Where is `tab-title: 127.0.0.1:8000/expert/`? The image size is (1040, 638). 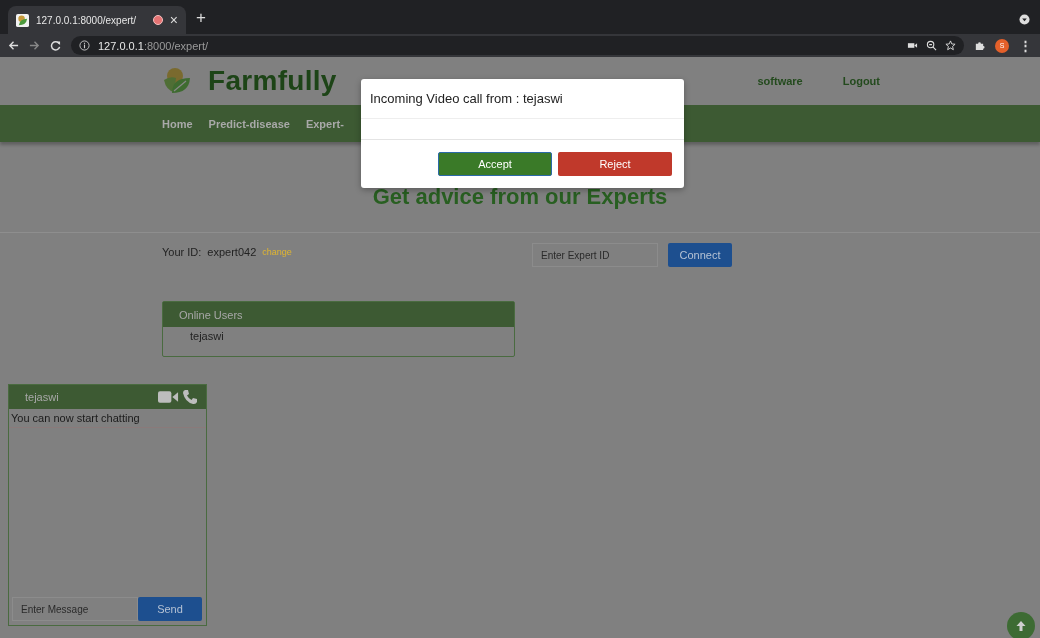 tab-title: 127.0.0.1:8000/expert/ is located at coordinates (87, 20).